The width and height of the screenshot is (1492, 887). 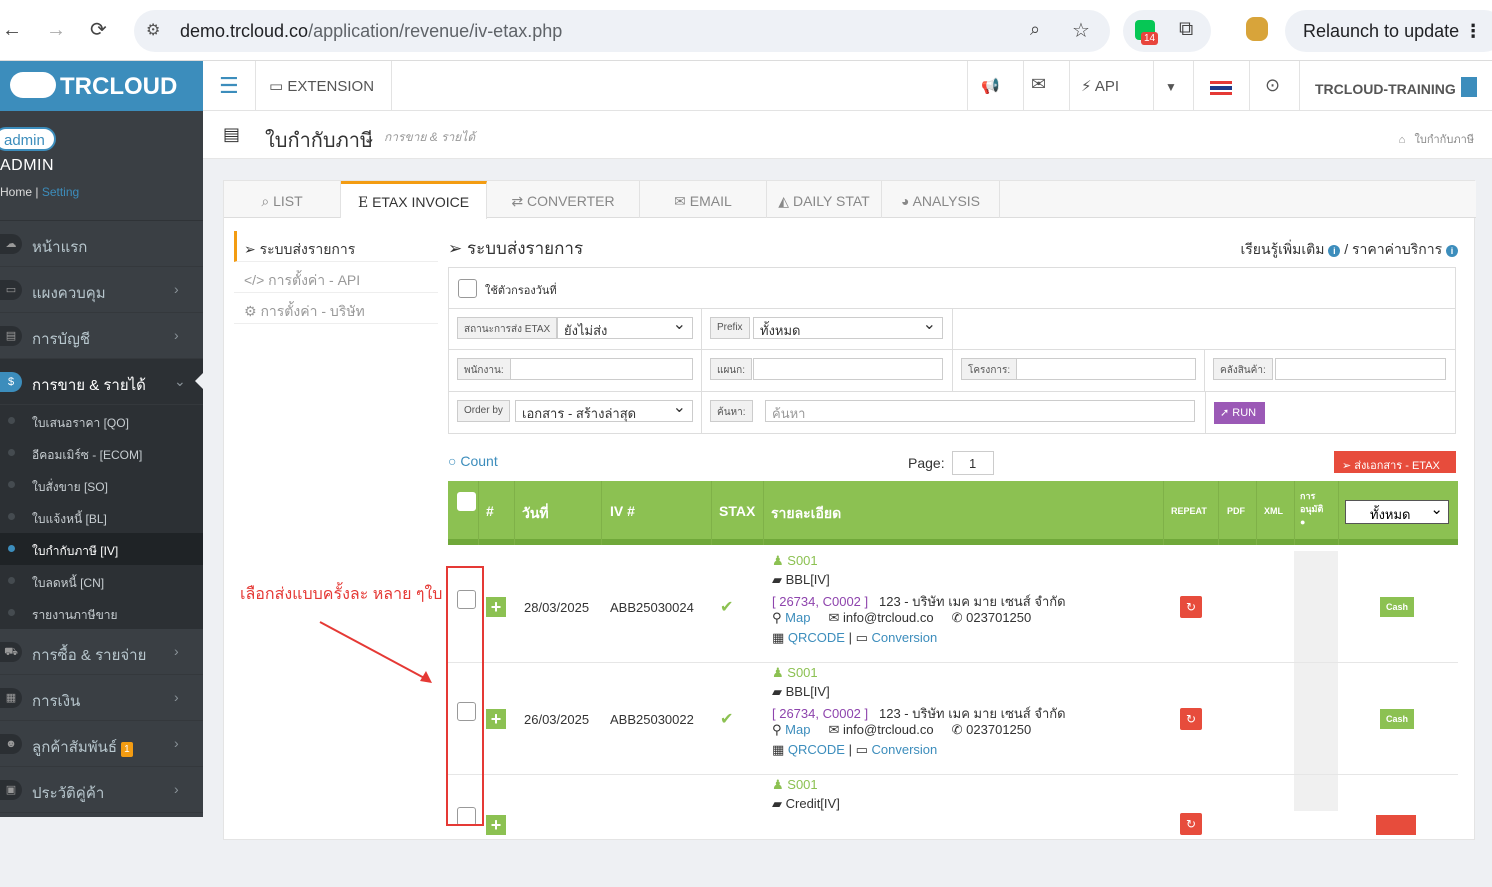 What do you see at coordinates (101, 421) in the screenshot?
I see `sidebar-subitem-qo: ใบเสนอราคา [QO]` at bounding box center [101, 421].